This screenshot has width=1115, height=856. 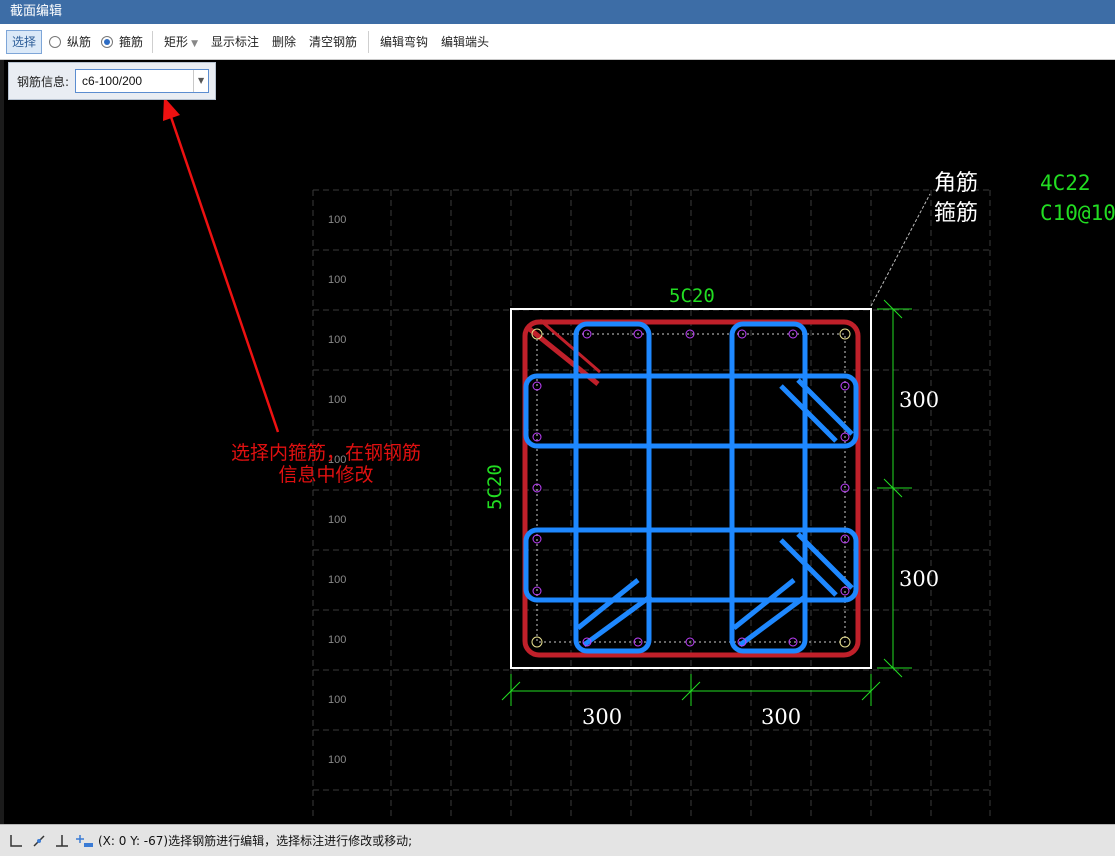 What do you see at coordinates (176, 41) in the screenshot?
I see `shape-dropdown-label: 矩形` at bounding box center [176, 41].